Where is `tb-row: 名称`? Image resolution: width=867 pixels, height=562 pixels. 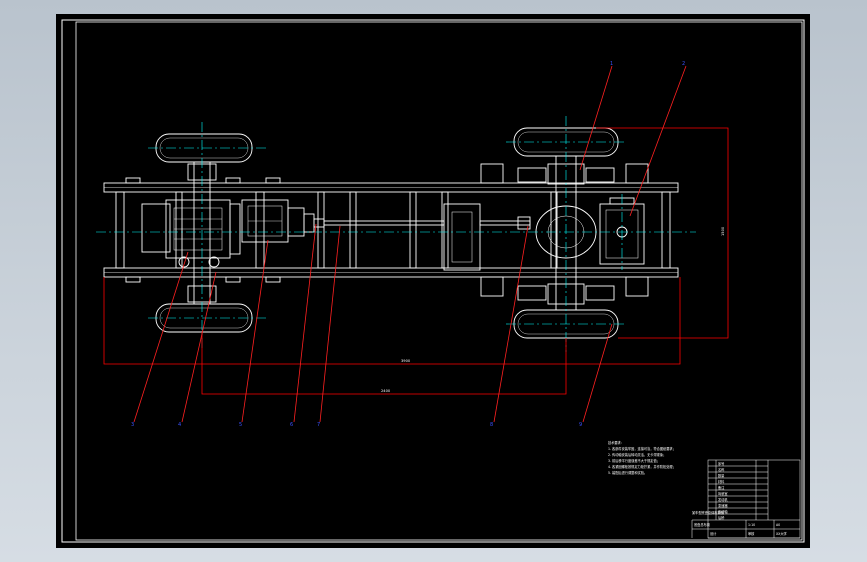 tb-row: 名称 is located at coordinates (721, 469).